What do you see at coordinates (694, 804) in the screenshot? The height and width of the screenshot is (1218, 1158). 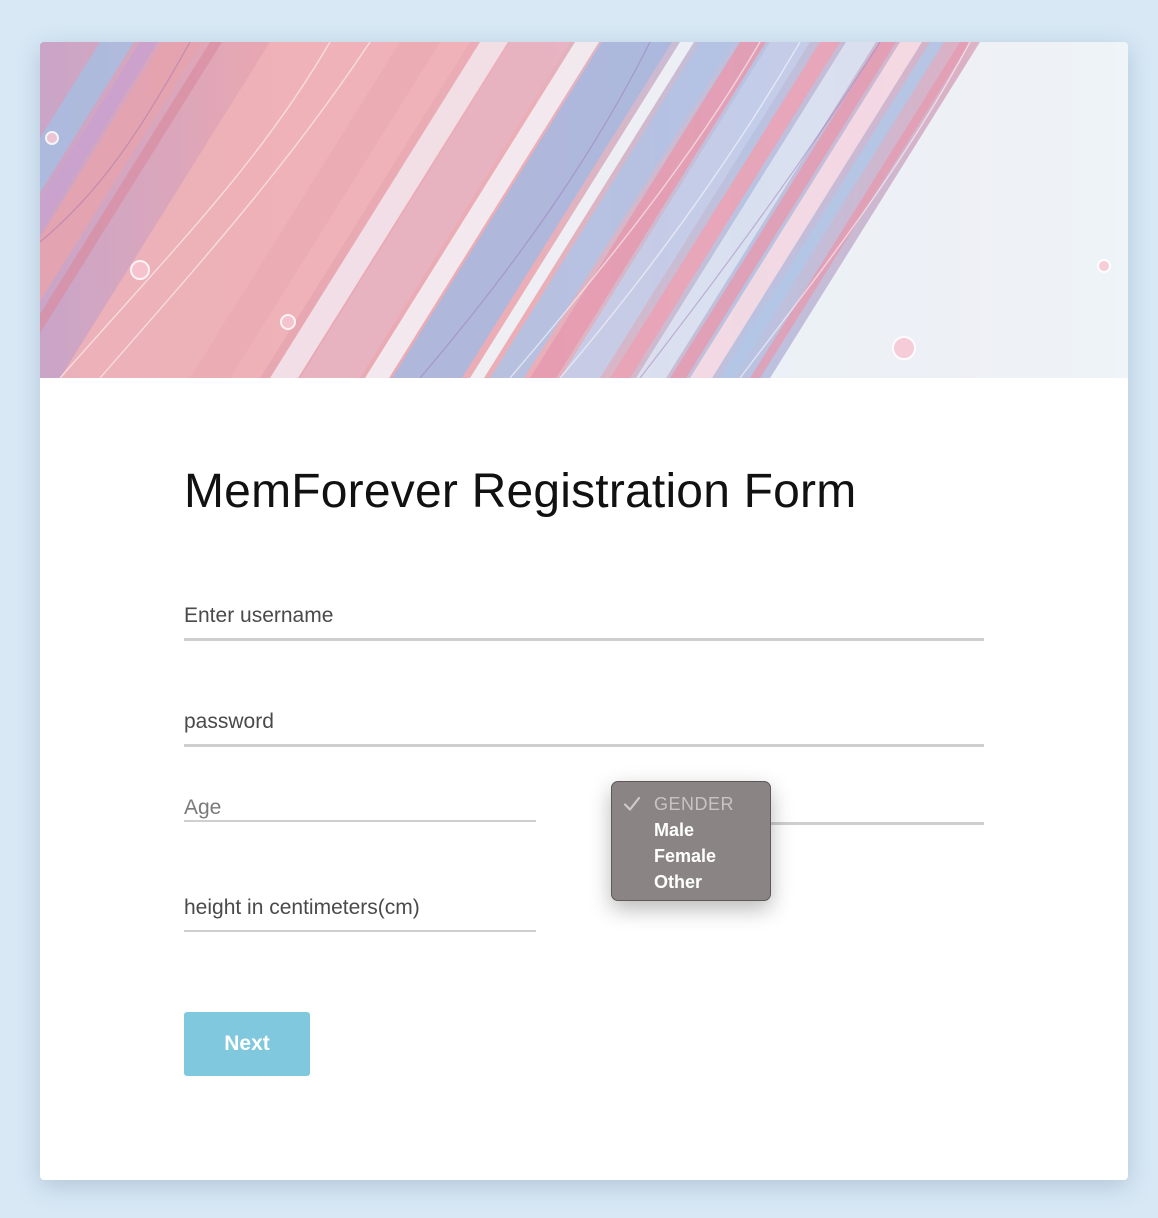 I see `gender-header-label: GENDER` at bounding box center [694, 804].